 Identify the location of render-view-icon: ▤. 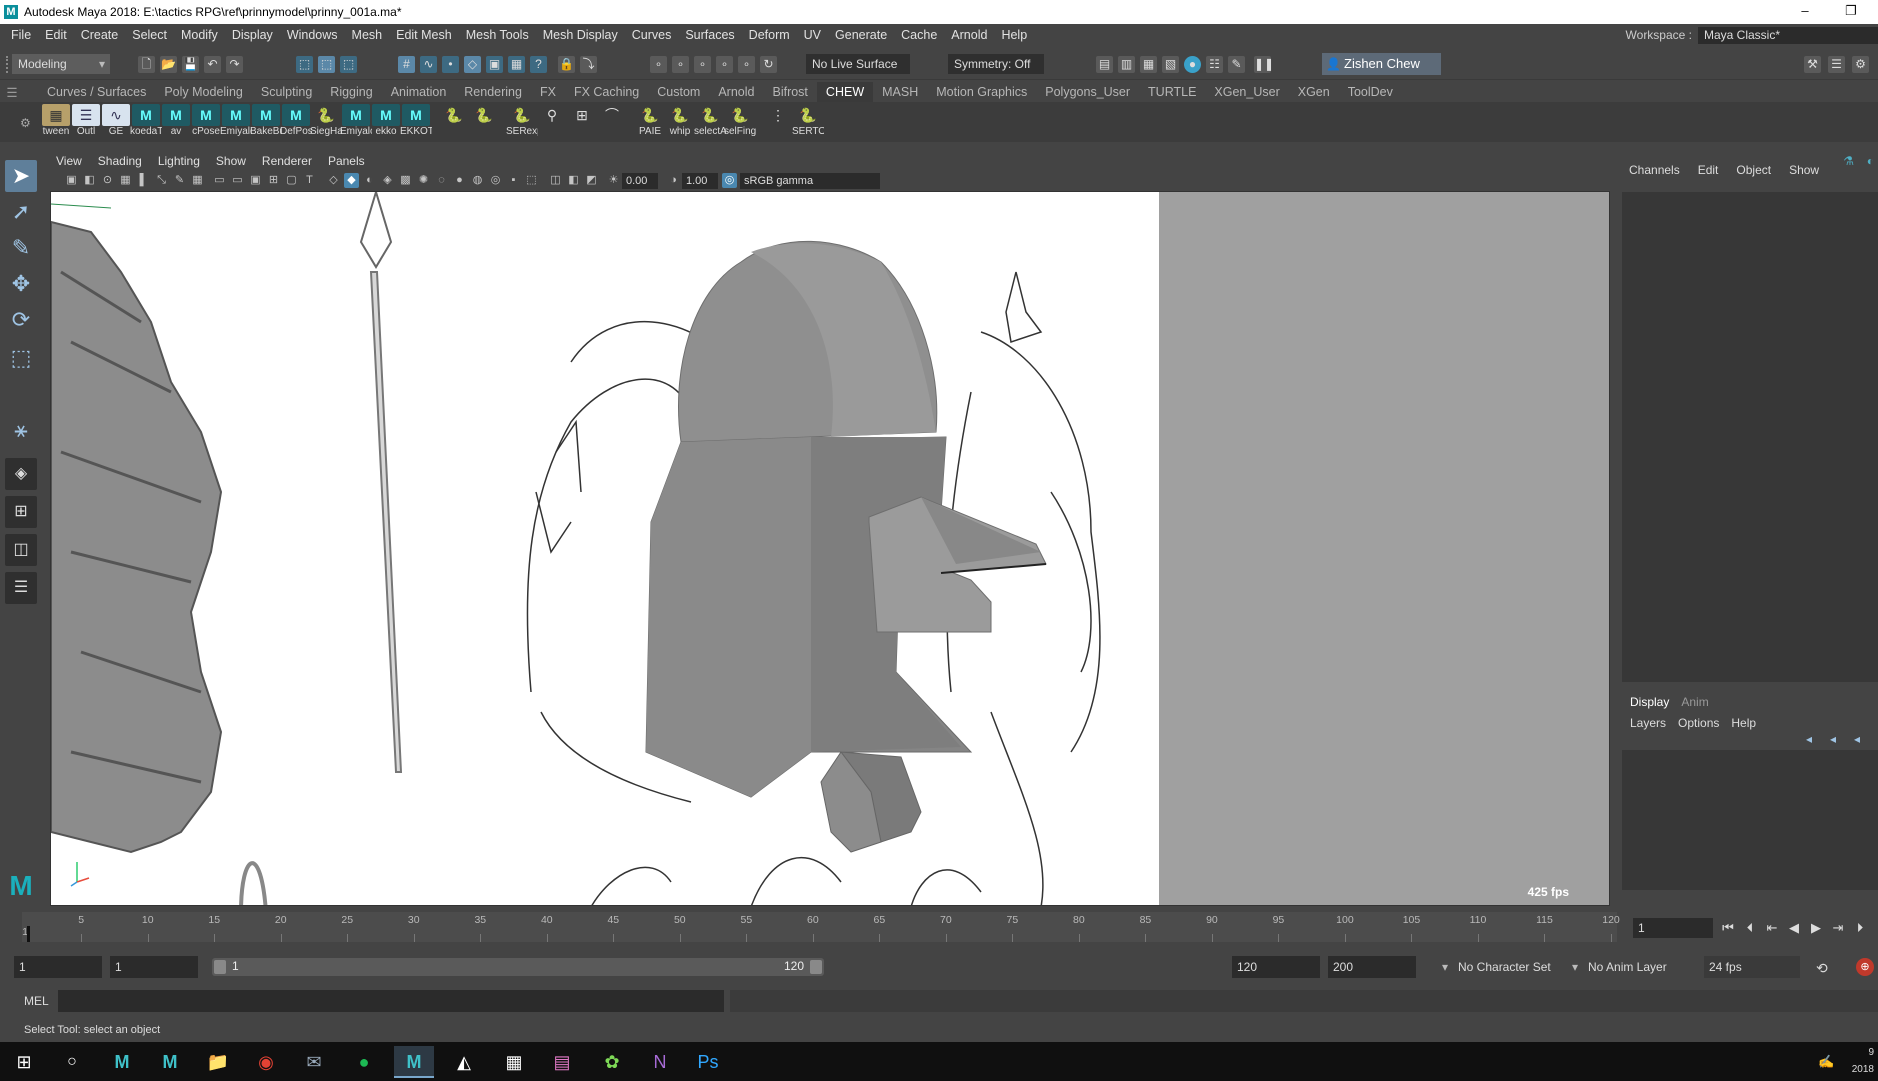
(1104, 64).